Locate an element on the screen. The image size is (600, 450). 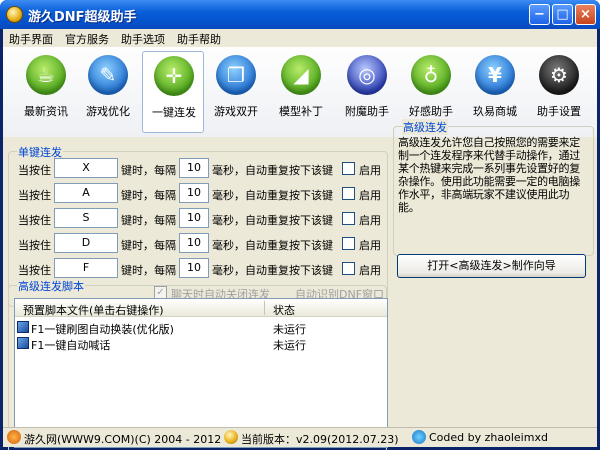
tool-news: ☕ 最新资讯 is located at coordinates (46, 92).